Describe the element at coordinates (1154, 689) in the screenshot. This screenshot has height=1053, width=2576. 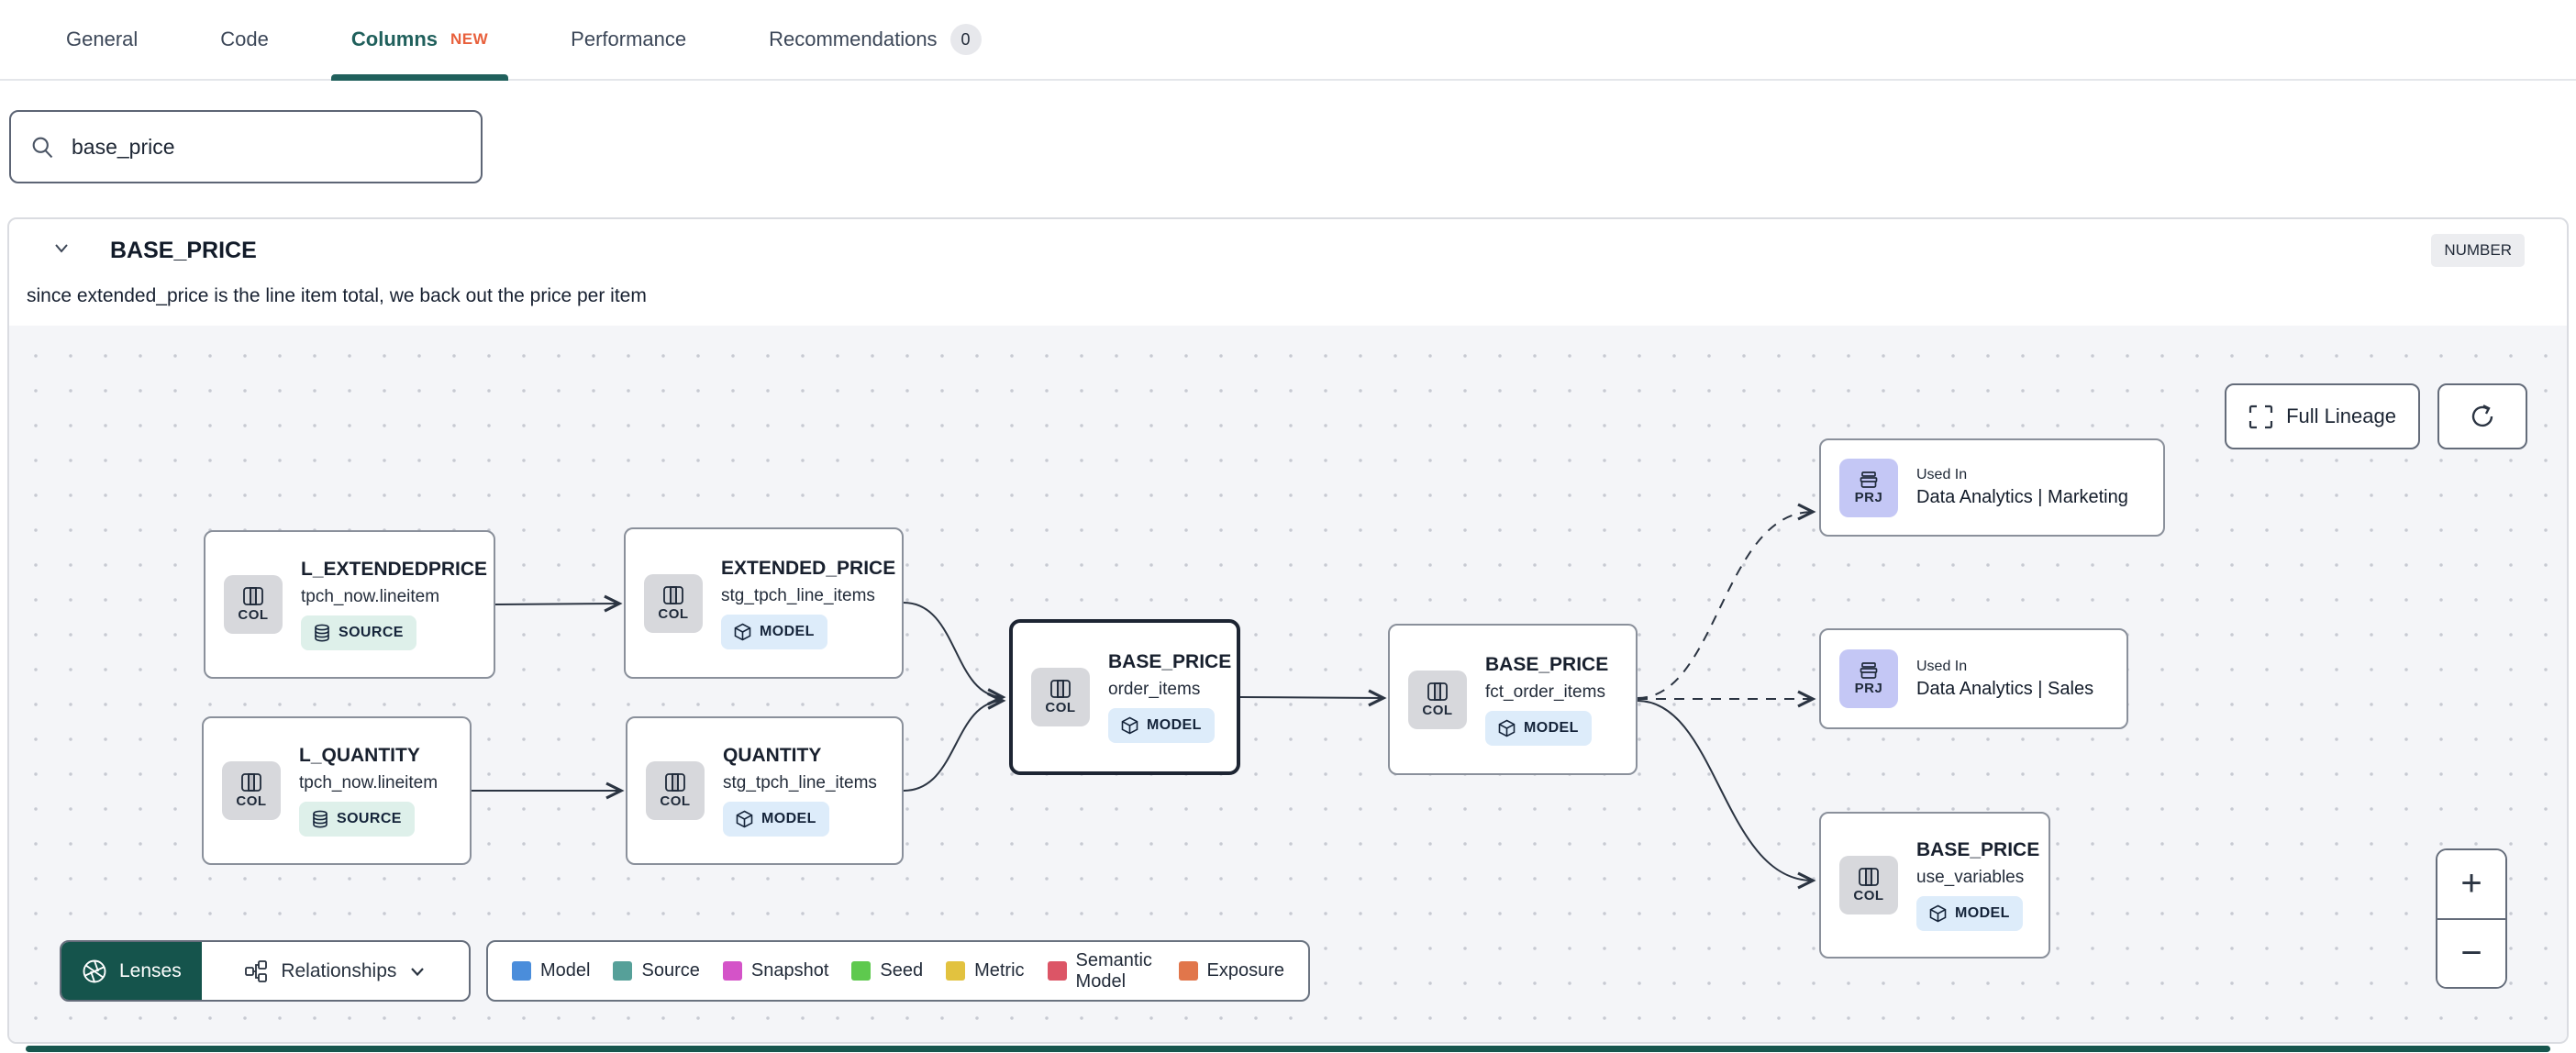
I see `node-subtitle: order_items` at that location.